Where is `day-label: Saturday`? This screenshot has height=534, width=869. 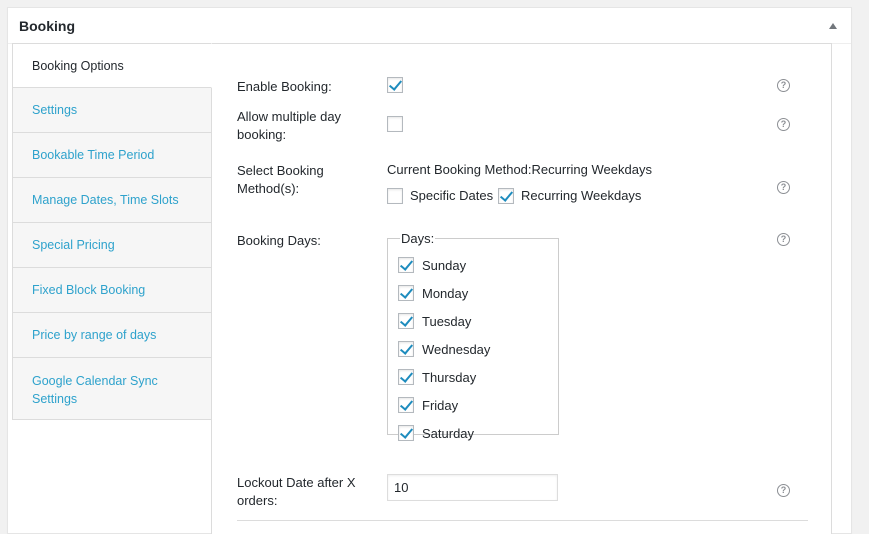 day-label: Saturday is located at coordinates (448, 433).